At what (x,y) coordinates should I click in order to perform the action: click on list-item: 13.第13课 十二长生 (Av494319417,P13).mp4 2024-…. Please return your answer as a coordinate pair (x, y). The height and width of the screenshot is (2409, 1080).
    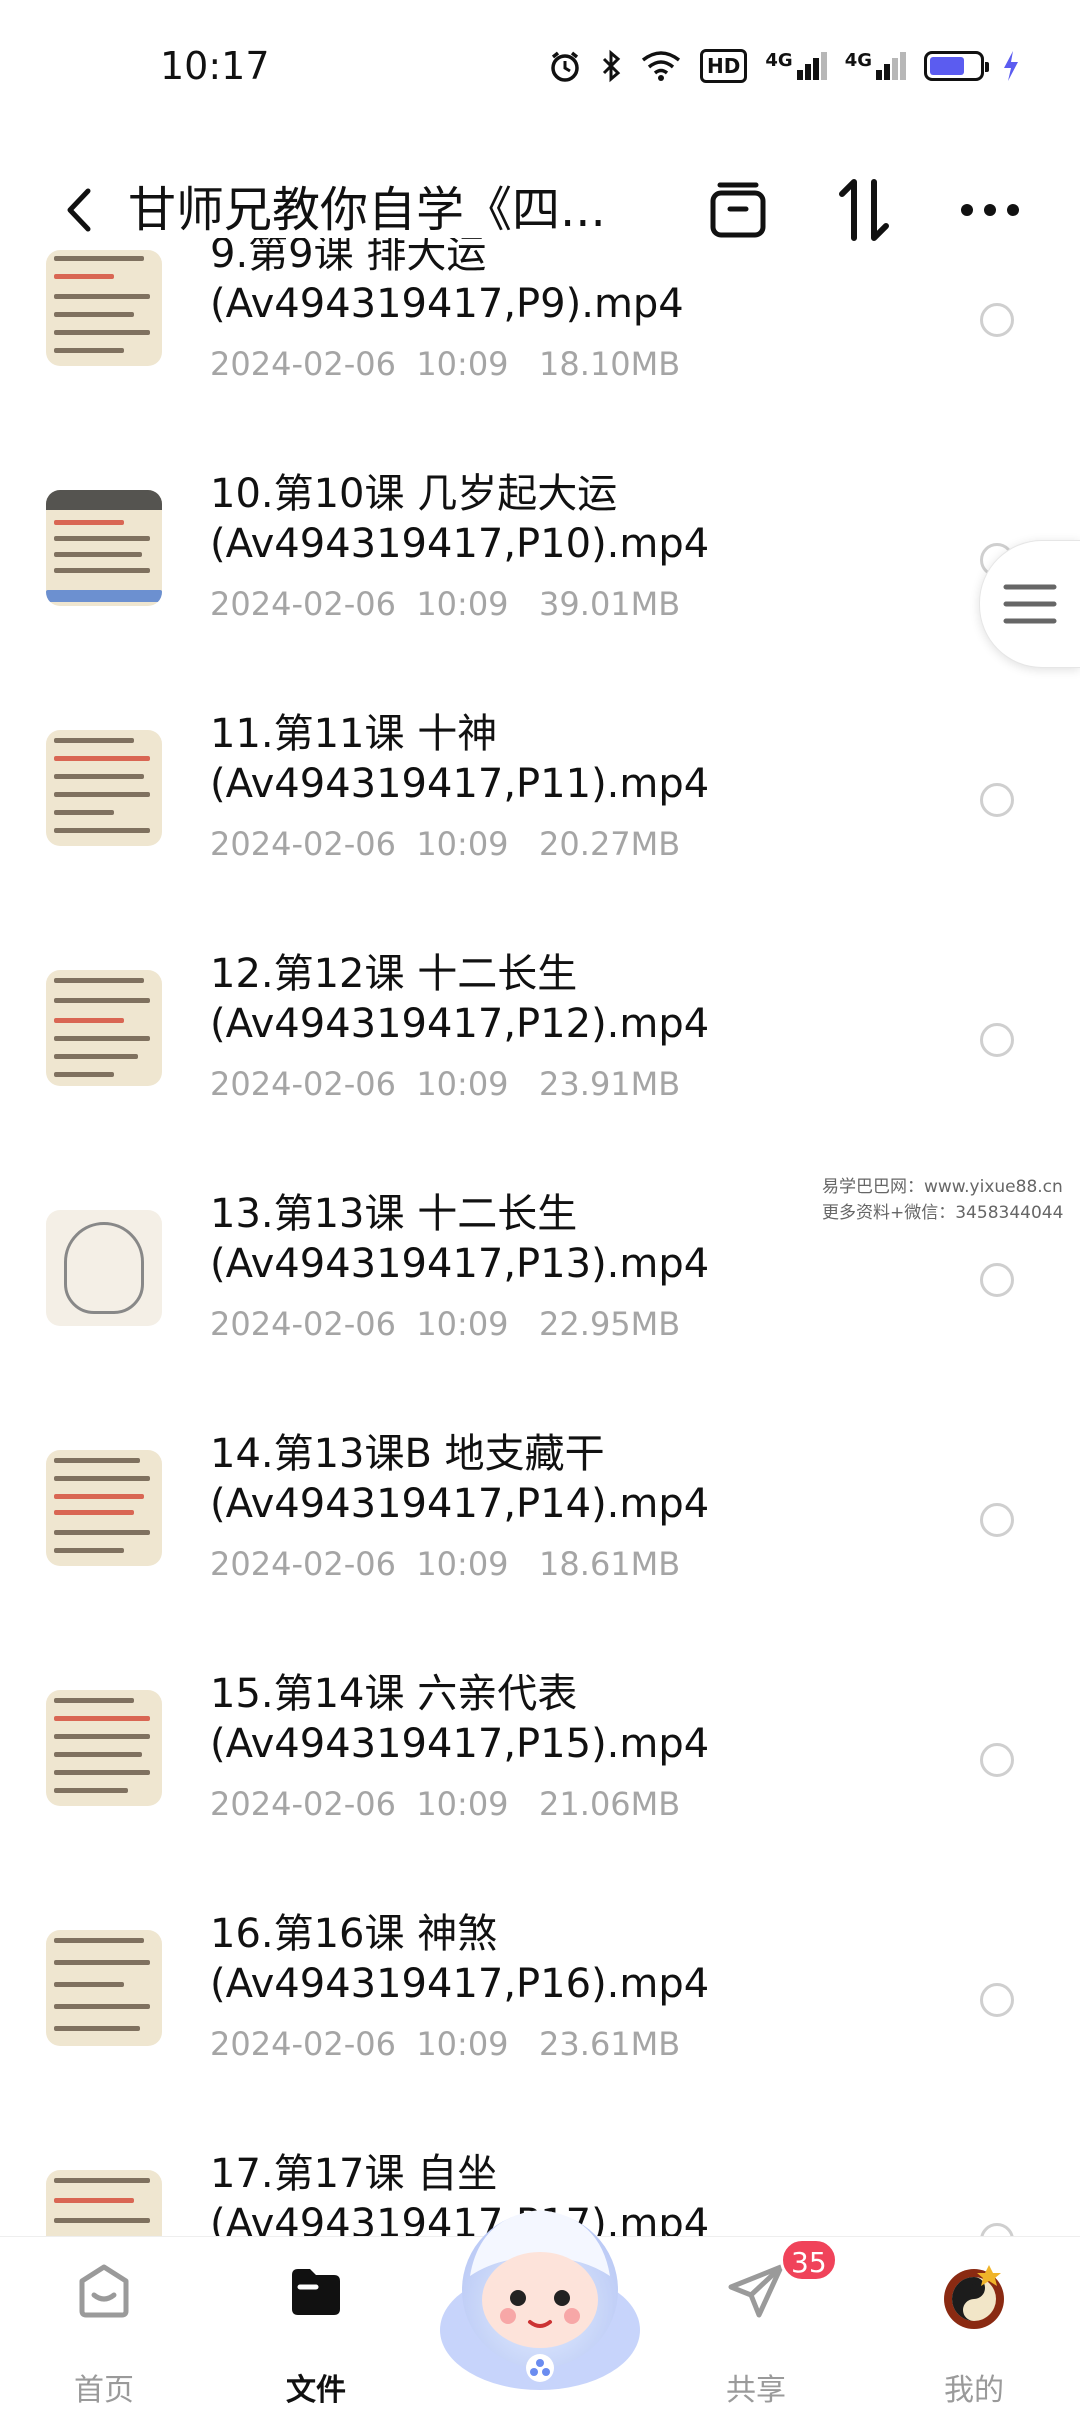
    Looking at the image, I should click on (540, 1310).